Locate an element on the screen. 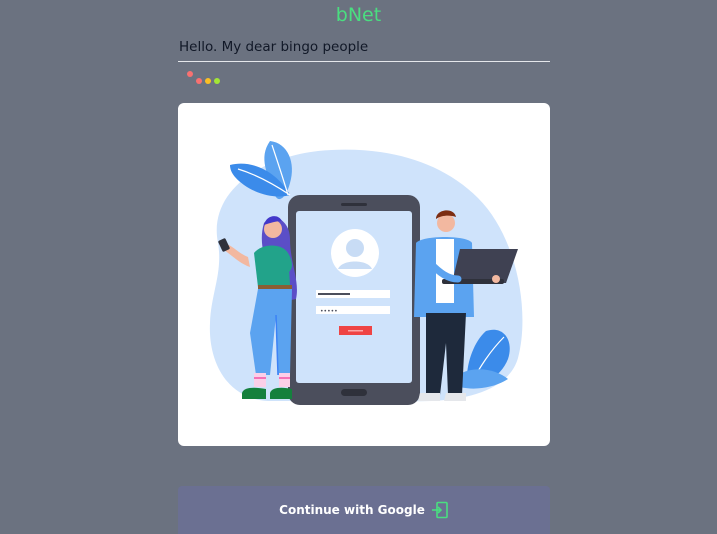 The height and width of the screenshot is (534, 717). woman-shoes is located at coordinates (254, 393).